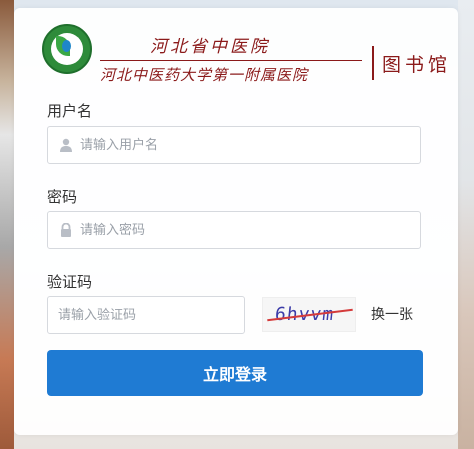 The width and height of the screenshot is (474, 449). I want to click on password-field, so click(234, 230).